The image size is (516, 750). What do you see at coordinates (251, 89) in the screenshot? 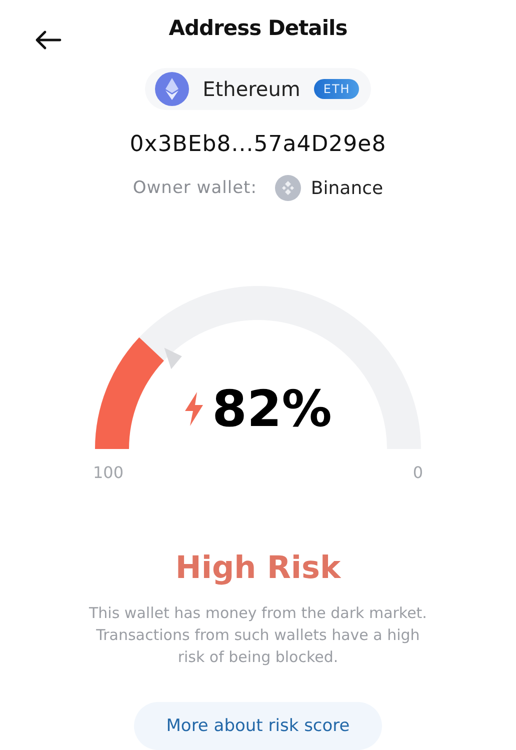
I see `network-name: Ethereum` at bounding box center [251, 89].